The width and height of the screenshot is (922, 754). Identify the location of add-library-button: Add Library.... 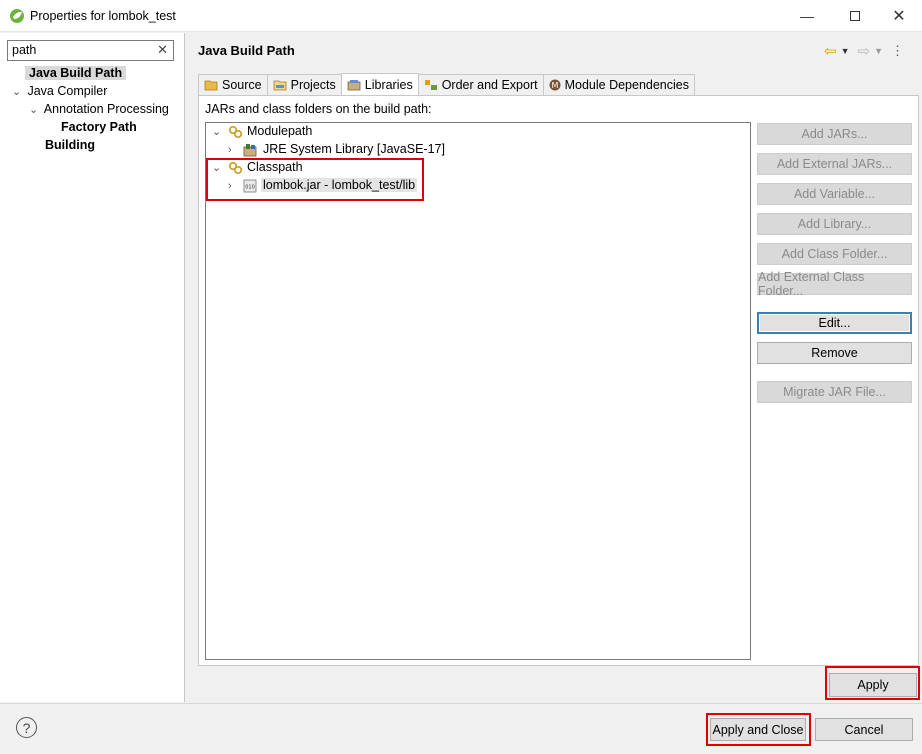
(834, 224).